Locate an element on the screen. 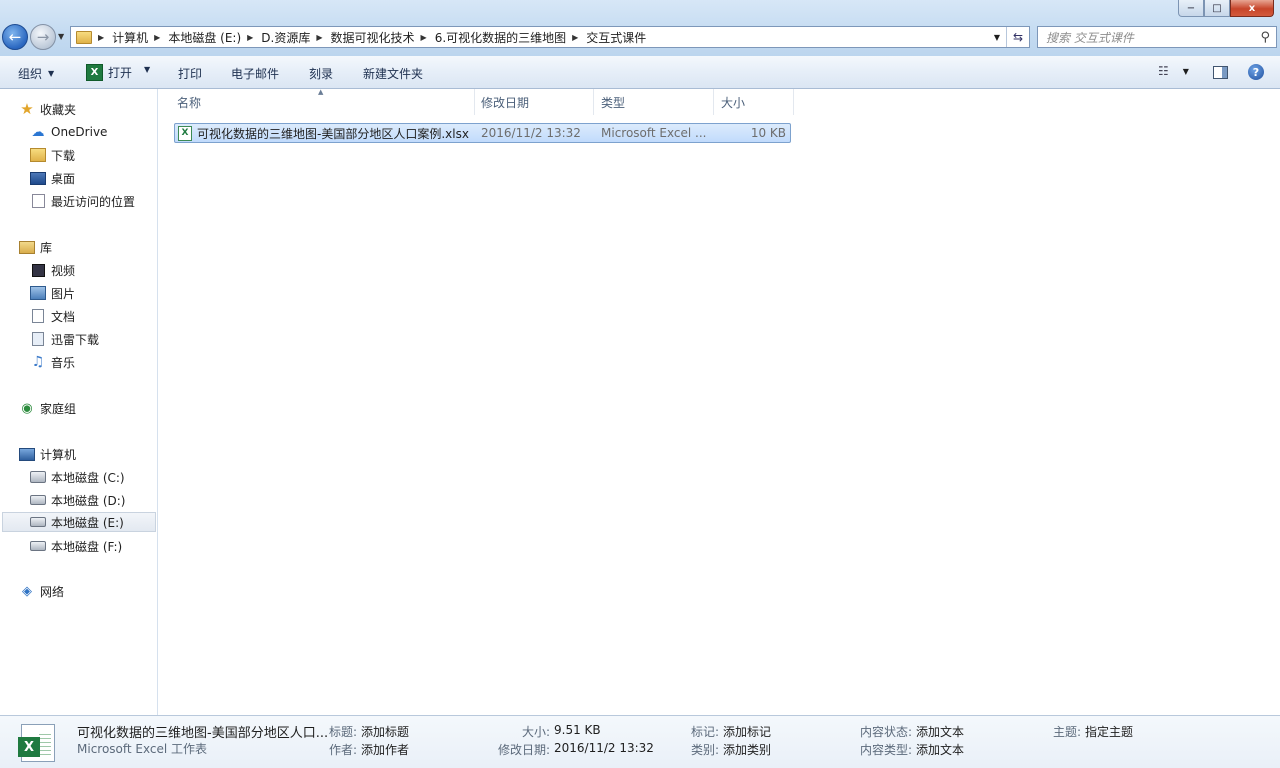 This screenshot has width=1280, height=768. nav-onedrive: ☁ OneDrive is located at coordinates (69, 132).